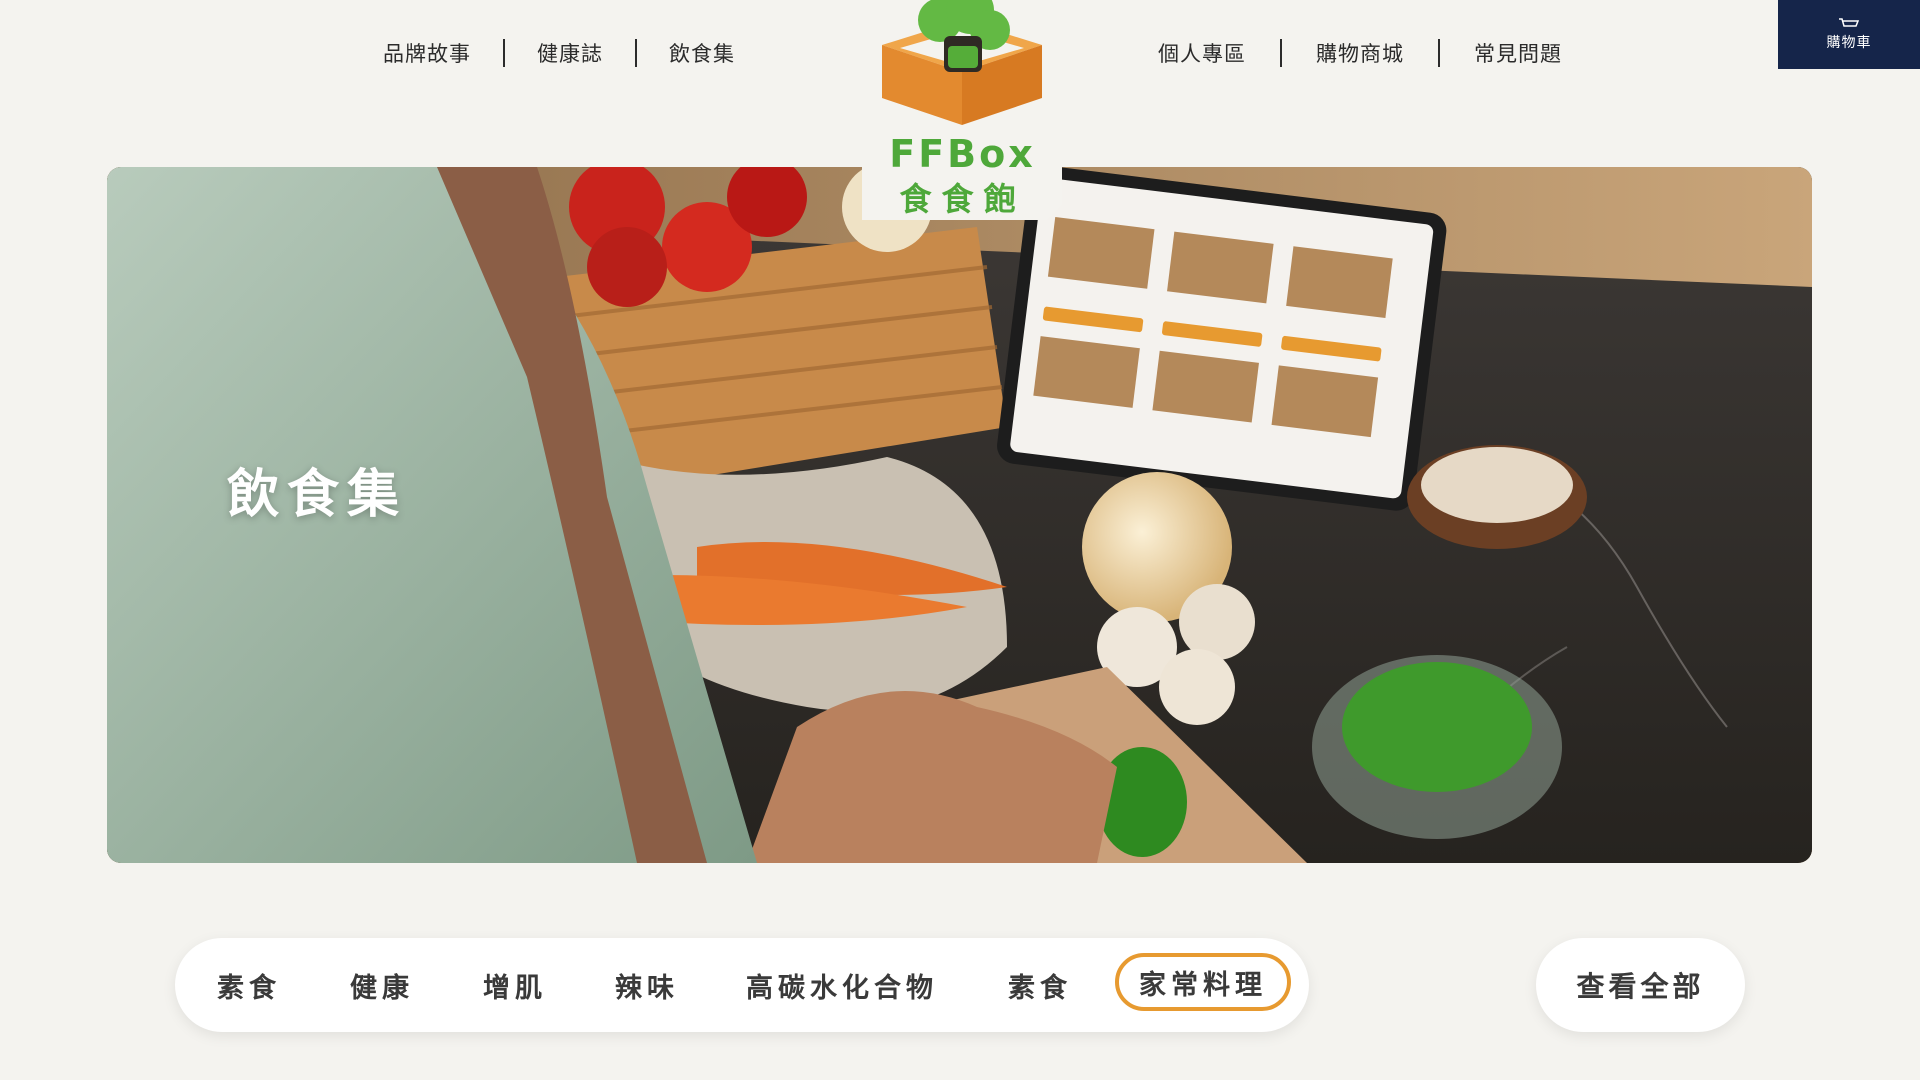 This screenshot has width=1920, height=1080. What do you see at coordinates (1640, 985) in the screenshot?
I see `view-all-button: 查看全部` at bounding box center [1640, 985].